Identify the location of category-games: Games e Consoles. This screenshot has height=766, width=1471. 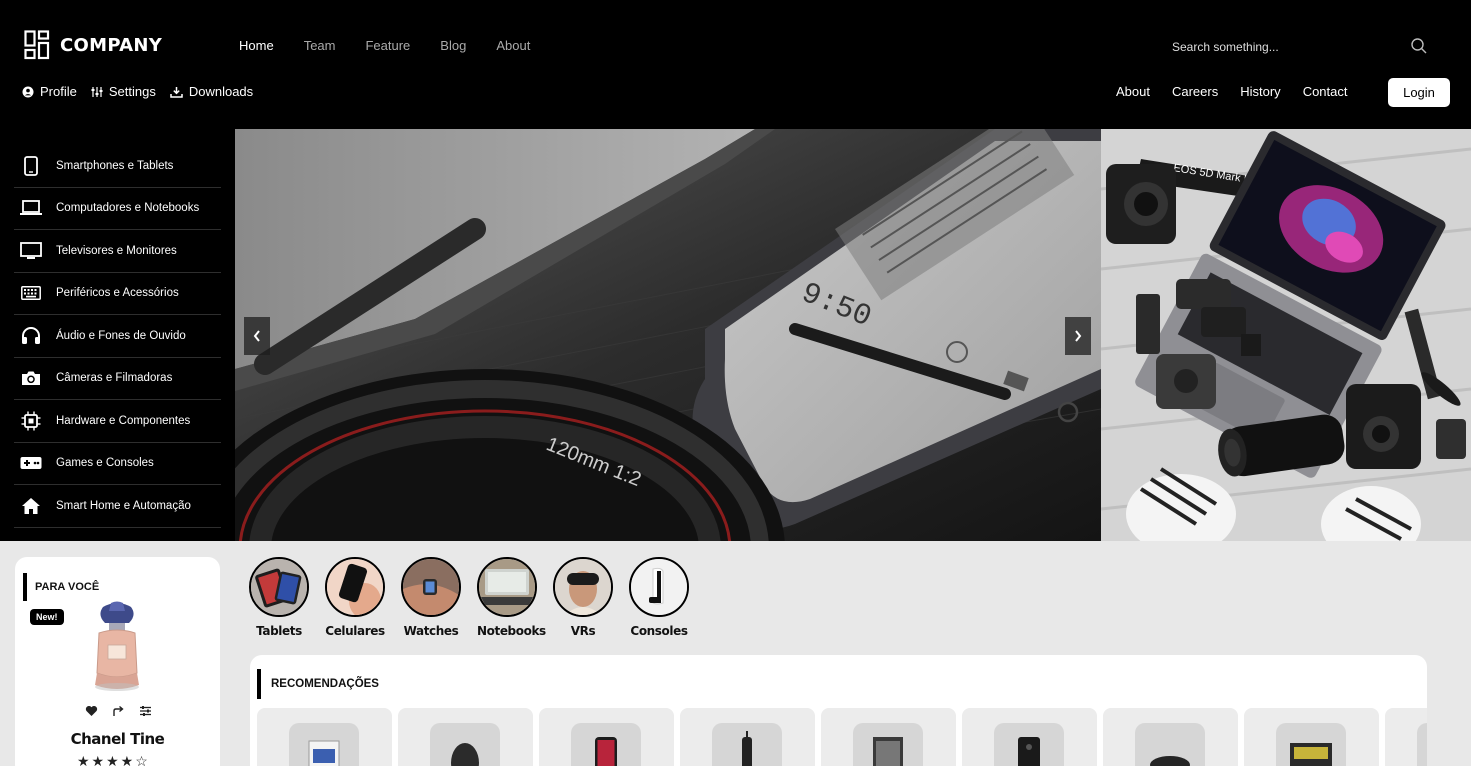
(117, 464).